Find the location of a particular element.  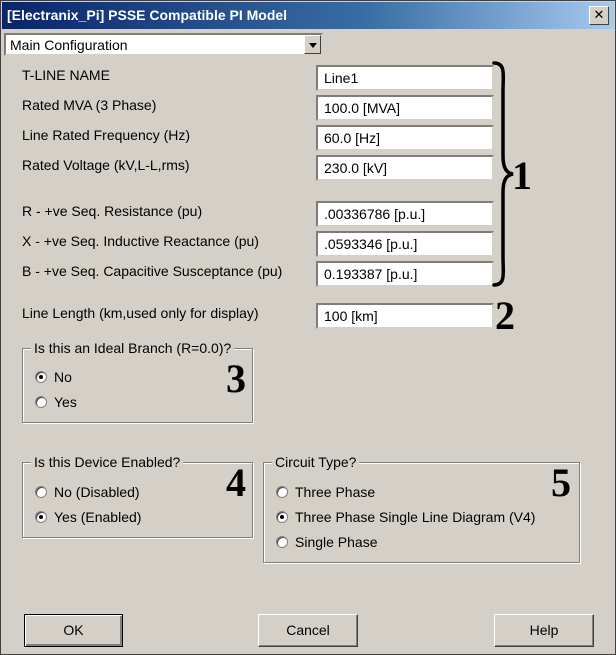

ideal-branch-title: Is this an Ideal Branch (R=0.0)? is located at coordinates (133, 348).